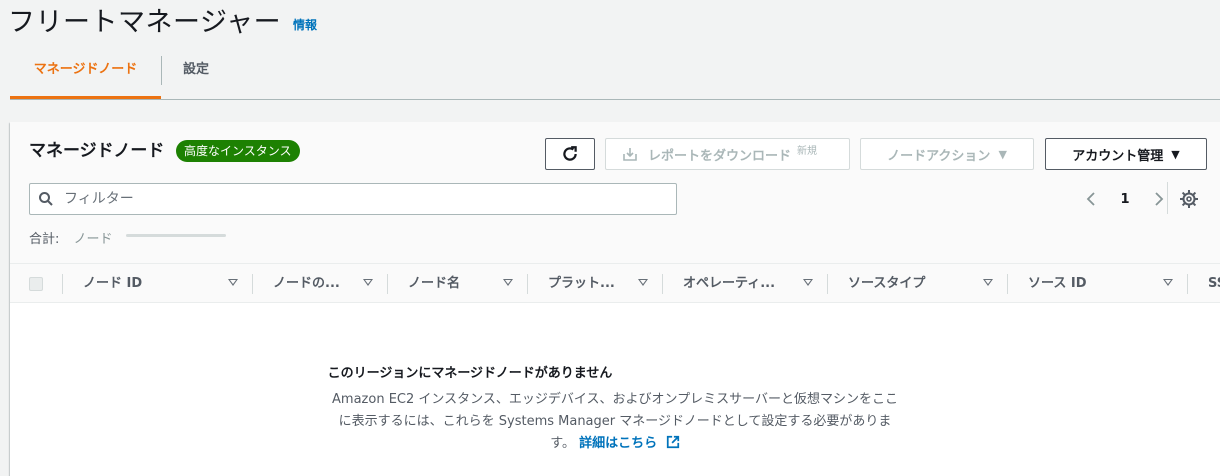 The height and width of the screenshot is (476, 1220). I want to click on tab-settings: 設定, so click(196, 74).